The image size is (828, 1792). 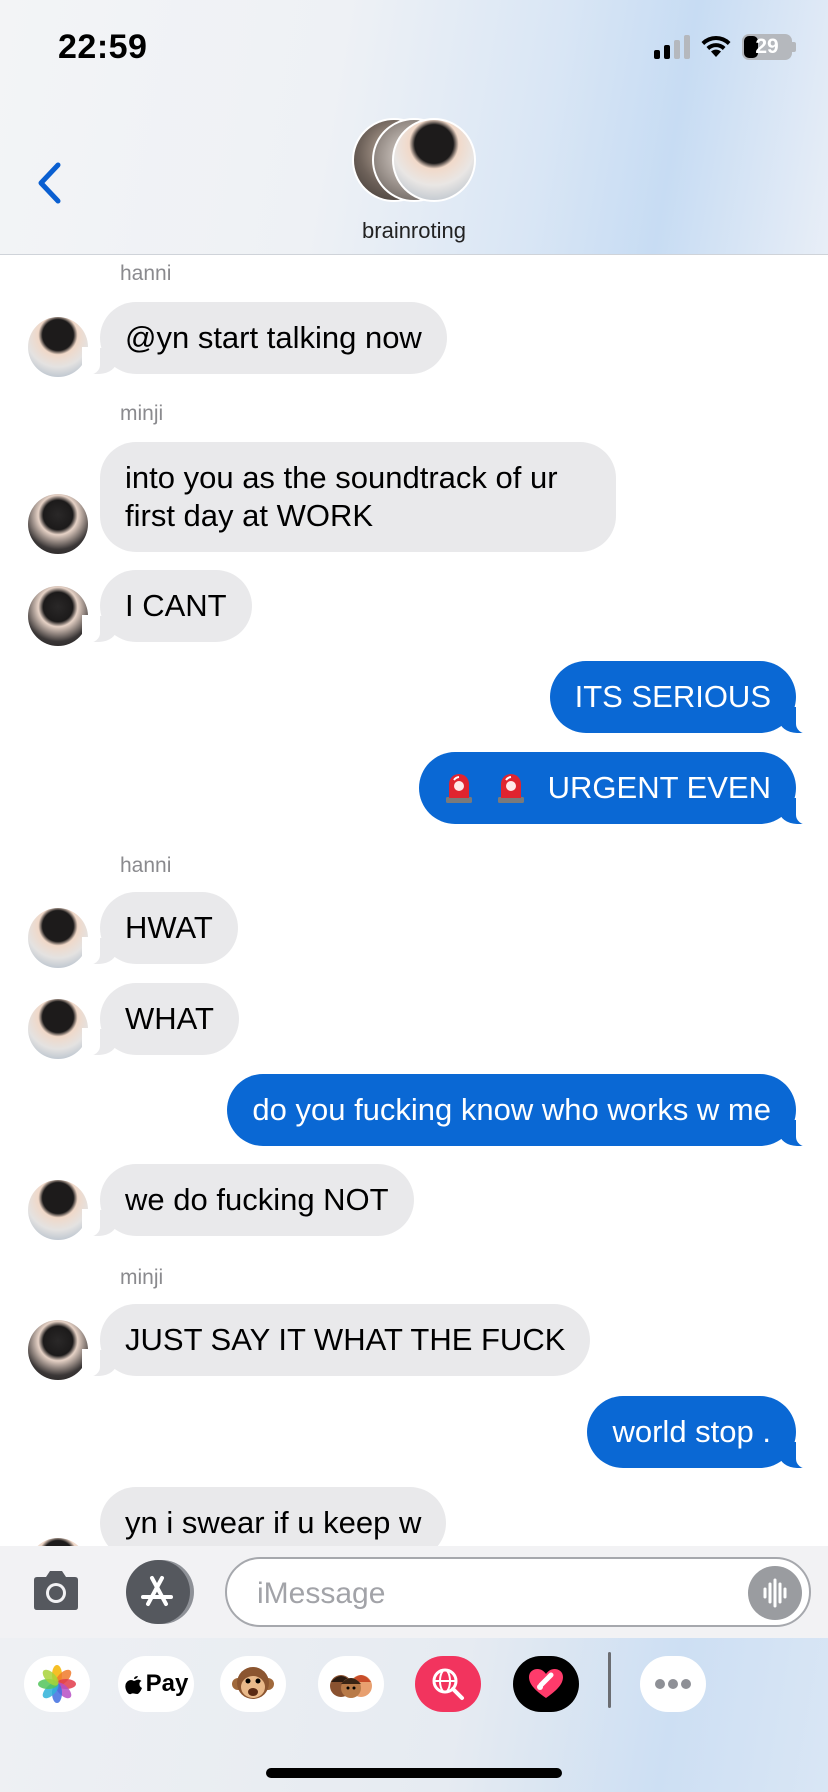 I want to click on message-bubble: WHAT, so click(x=160, y=1019).